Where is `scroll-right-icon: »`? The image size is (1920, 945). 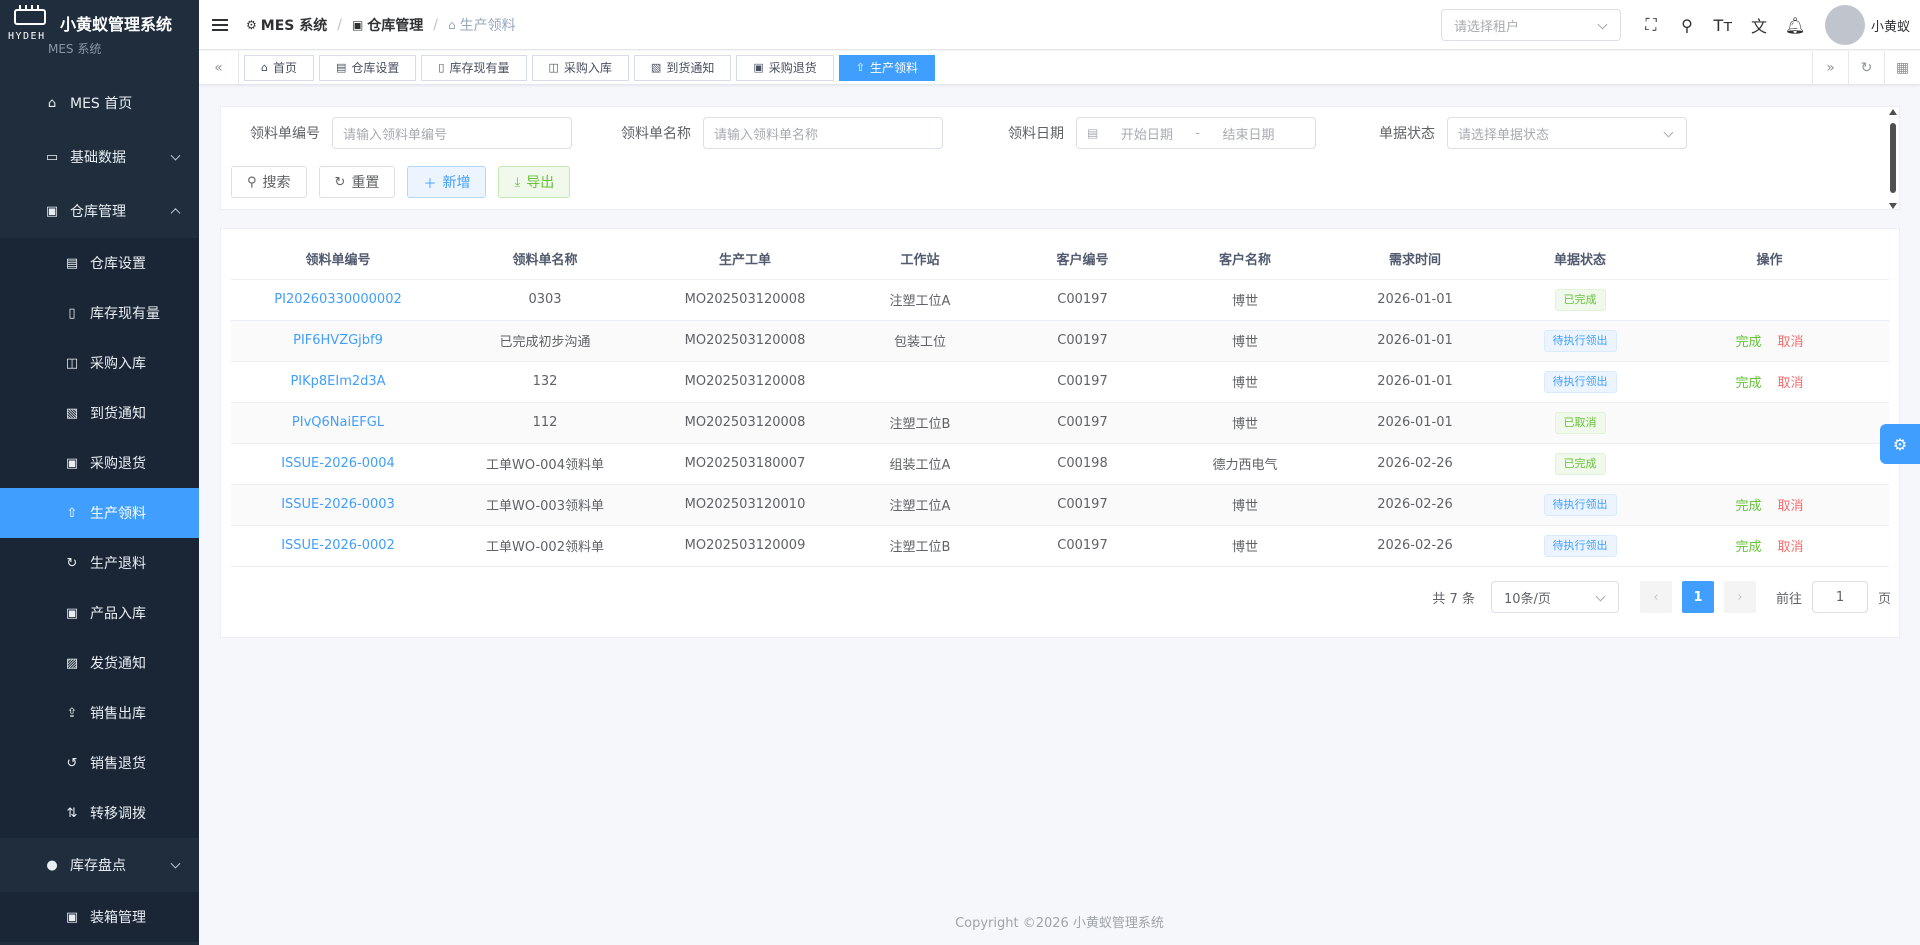
scroll-right-icon: » is located at coordinates (1830, 68).